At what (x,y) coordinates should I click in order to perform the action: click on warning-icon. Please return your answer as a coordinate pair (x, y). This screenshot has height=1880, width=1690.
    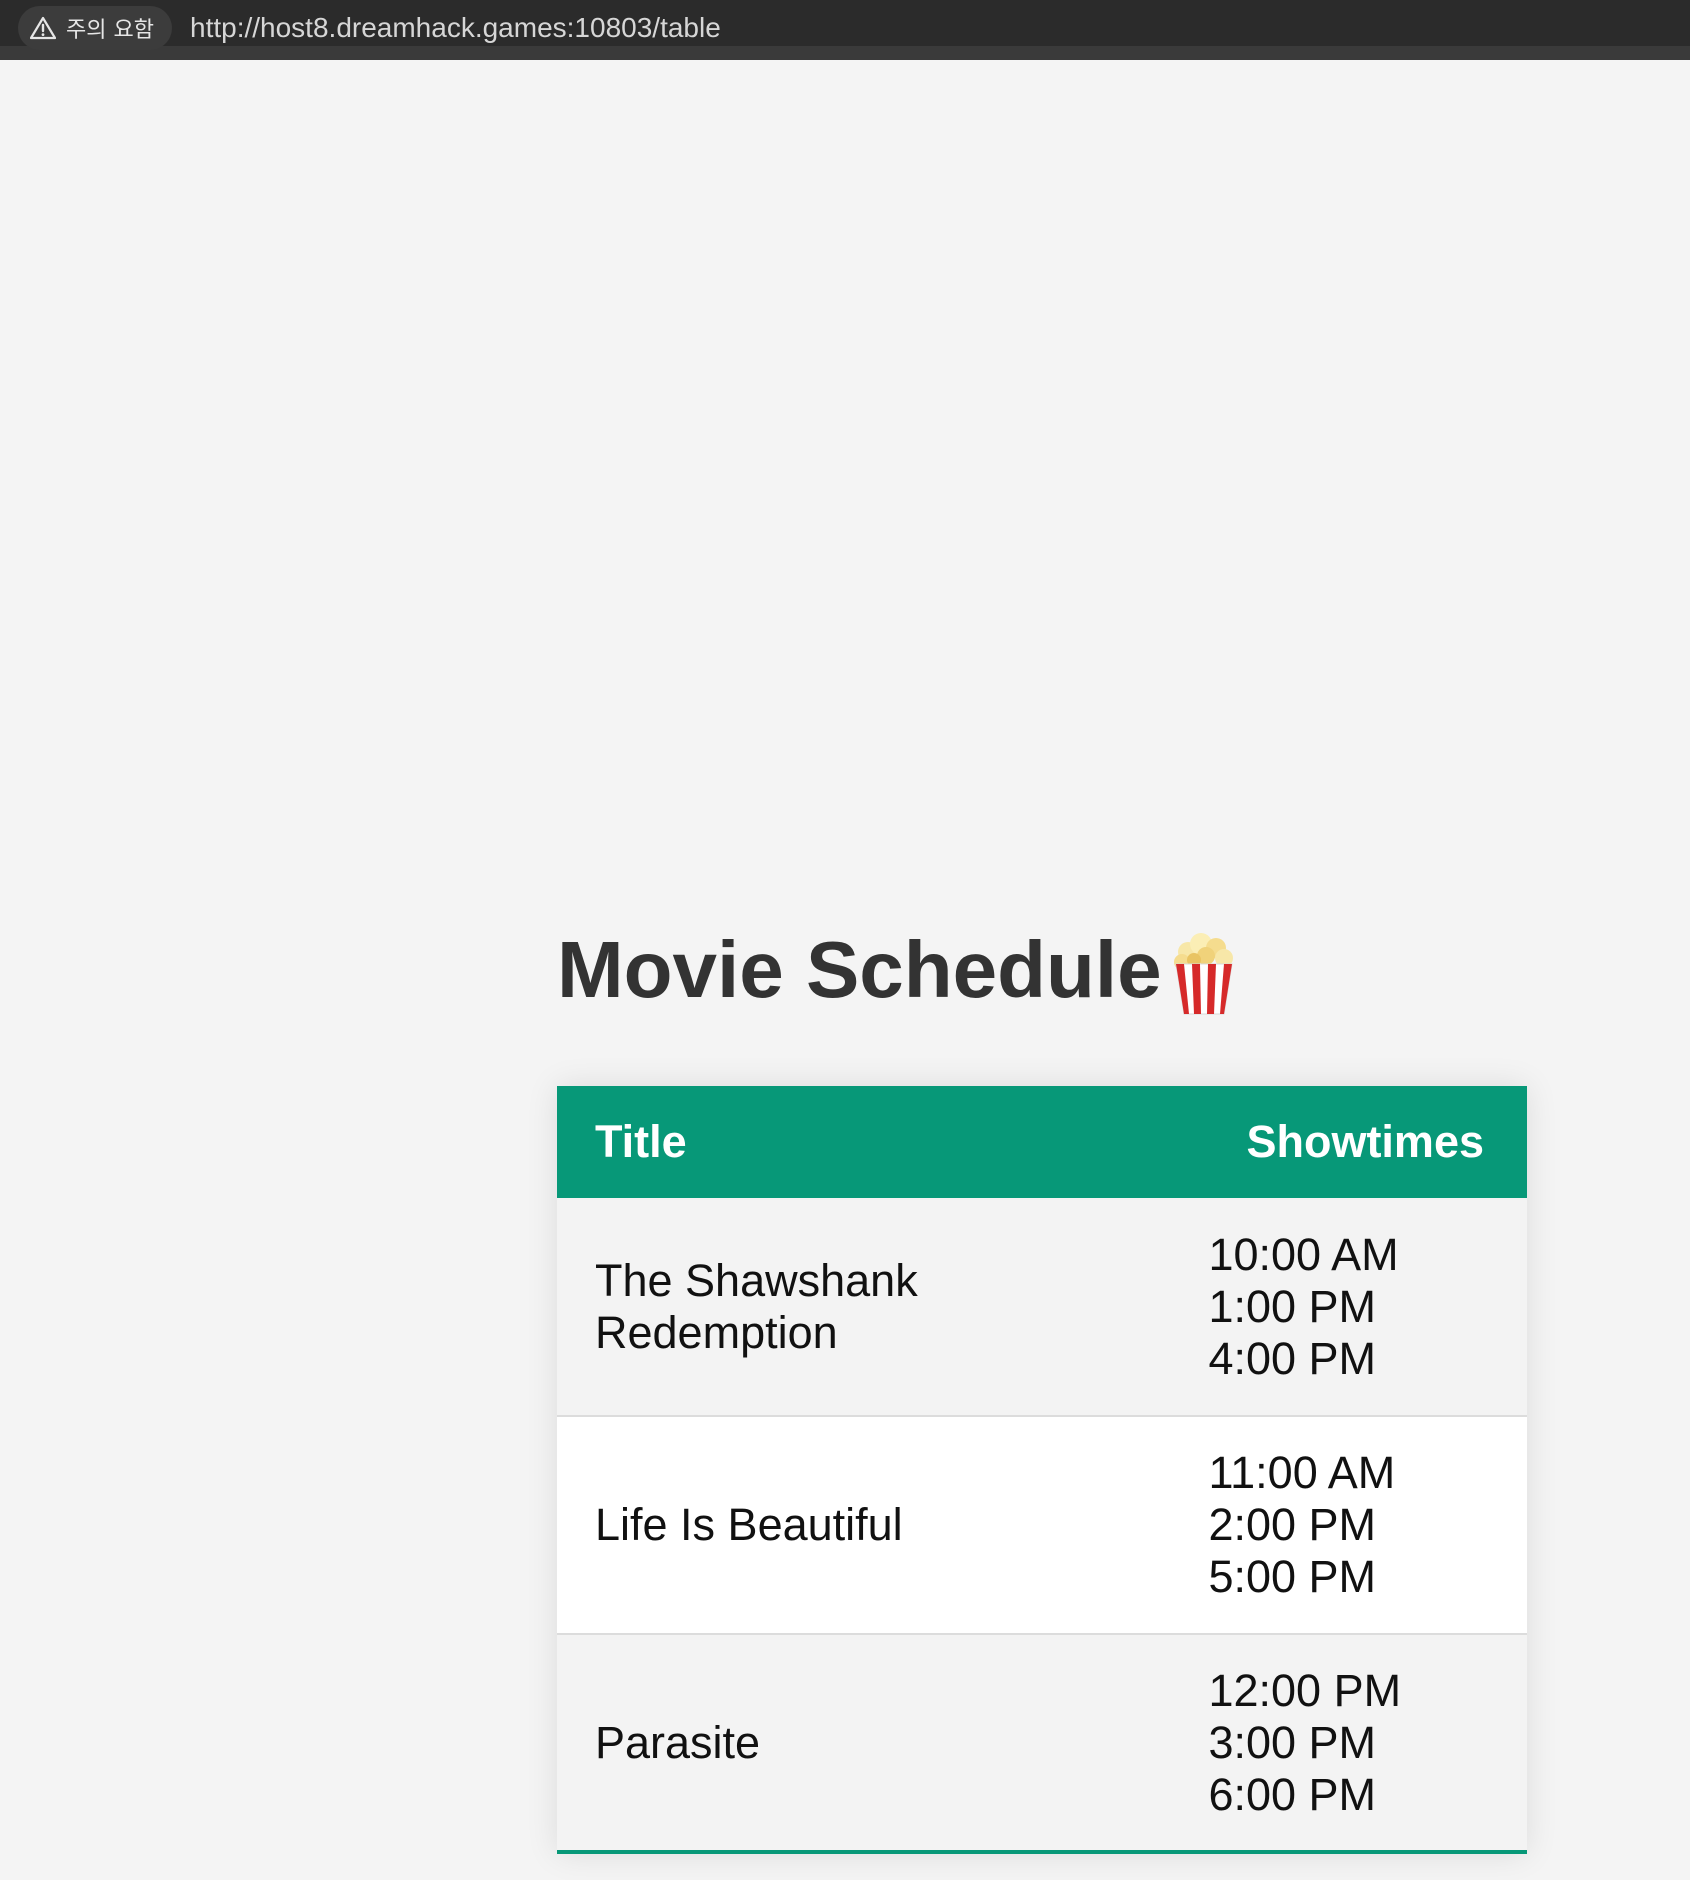
    Looking at the image, I should click on (43, 28).